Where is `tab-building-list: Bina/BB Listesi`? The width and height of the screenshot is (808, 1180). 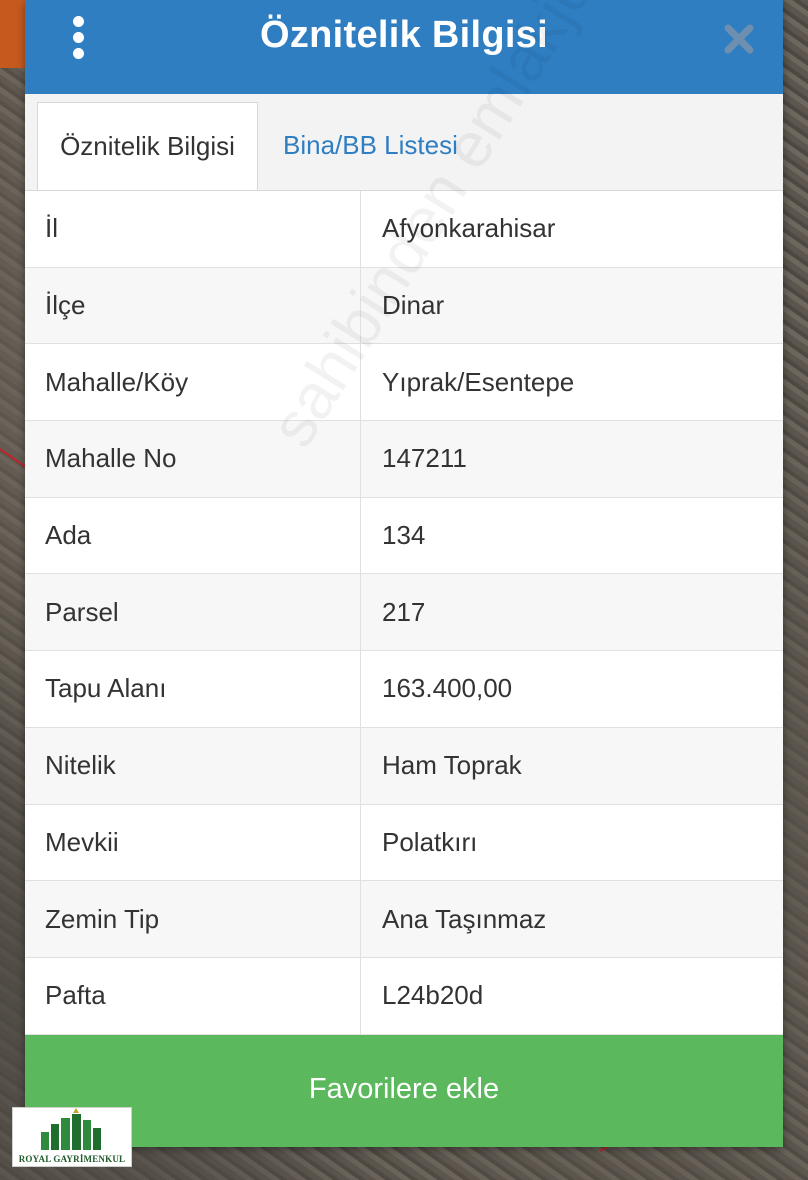 tab-building-list: Bina/BB Listesi is located at coordinates (370, 145).